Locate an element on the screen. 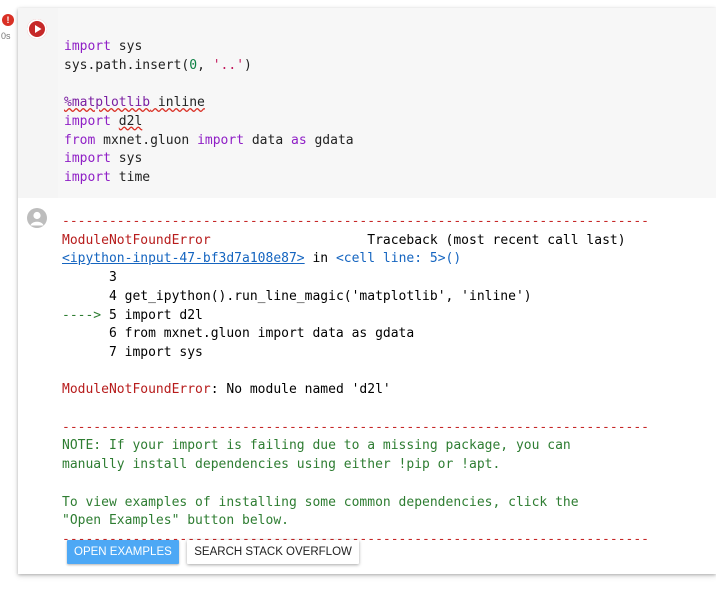  run-cell-button is located at coordinates (37, 29).